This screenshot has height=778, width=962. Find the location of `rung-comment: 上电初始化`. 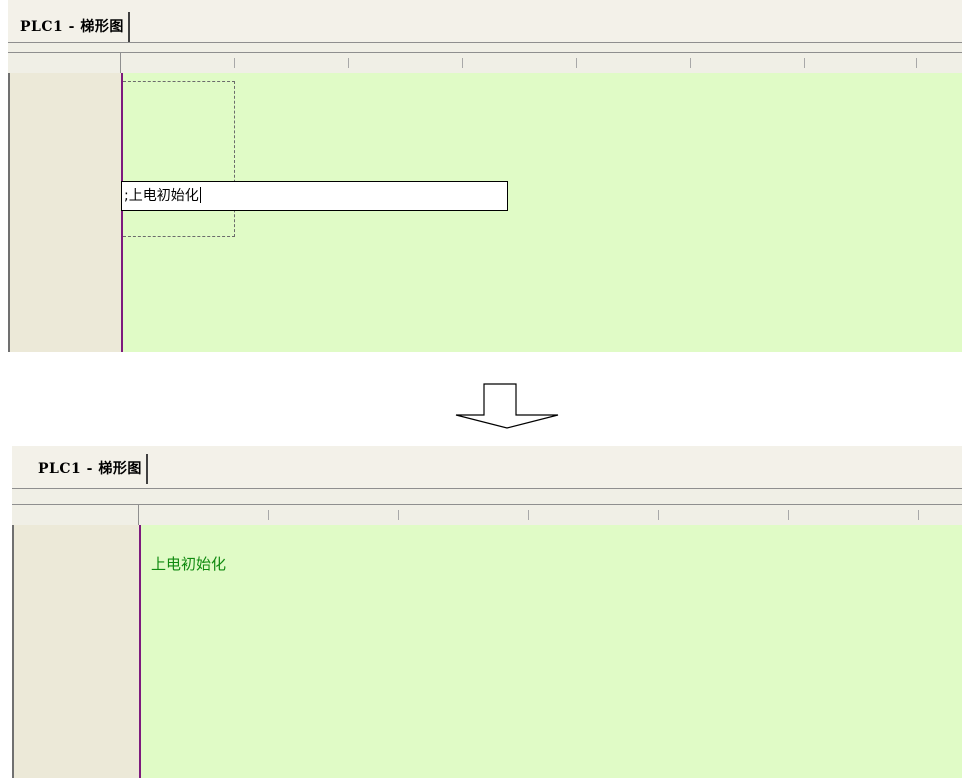

rung-comment: 上电初始化 is located at coordinates (188, 563).